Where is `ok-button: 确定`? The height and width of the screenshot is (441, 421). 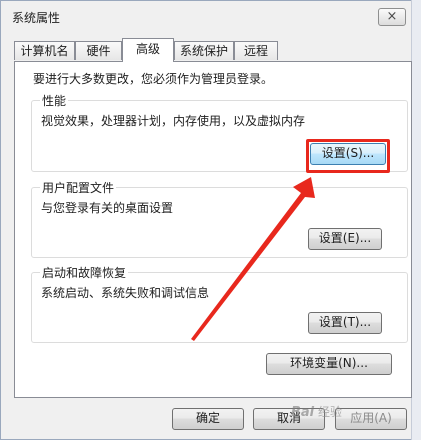 ok-button: 确定 is located at coordinates (208, 419).